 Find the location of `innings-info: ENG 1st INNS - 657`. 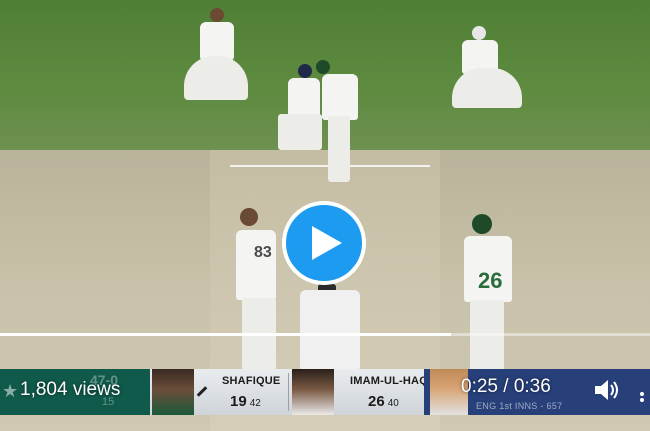

innings-info: ENG 1st INNS - 657 is located at coordinates (519, 406).